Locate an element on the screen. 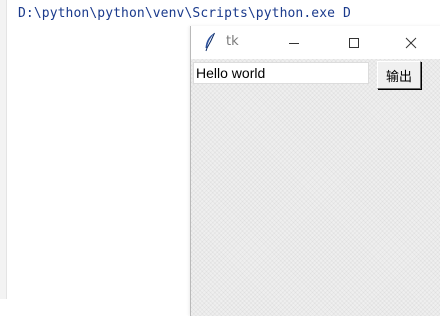  close-button is located at coordinates (411, 42).